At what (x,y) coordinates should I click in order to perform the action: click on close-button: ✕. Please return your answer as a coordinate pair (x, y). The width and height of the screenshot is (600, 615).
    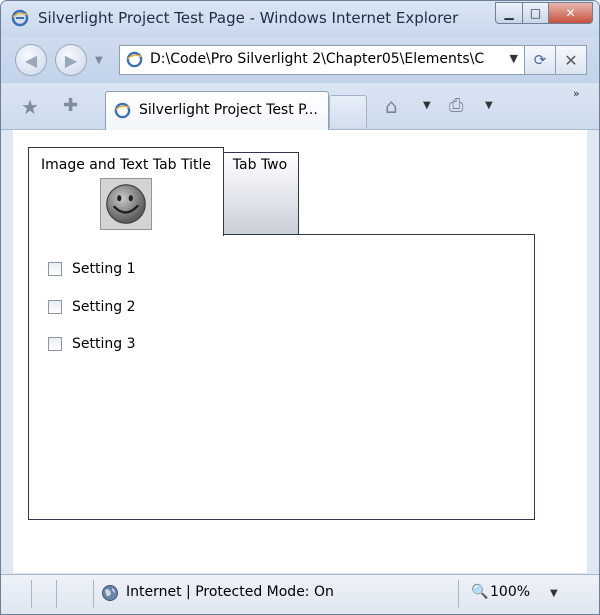
    Looking at the image, I should click on (571, 13).